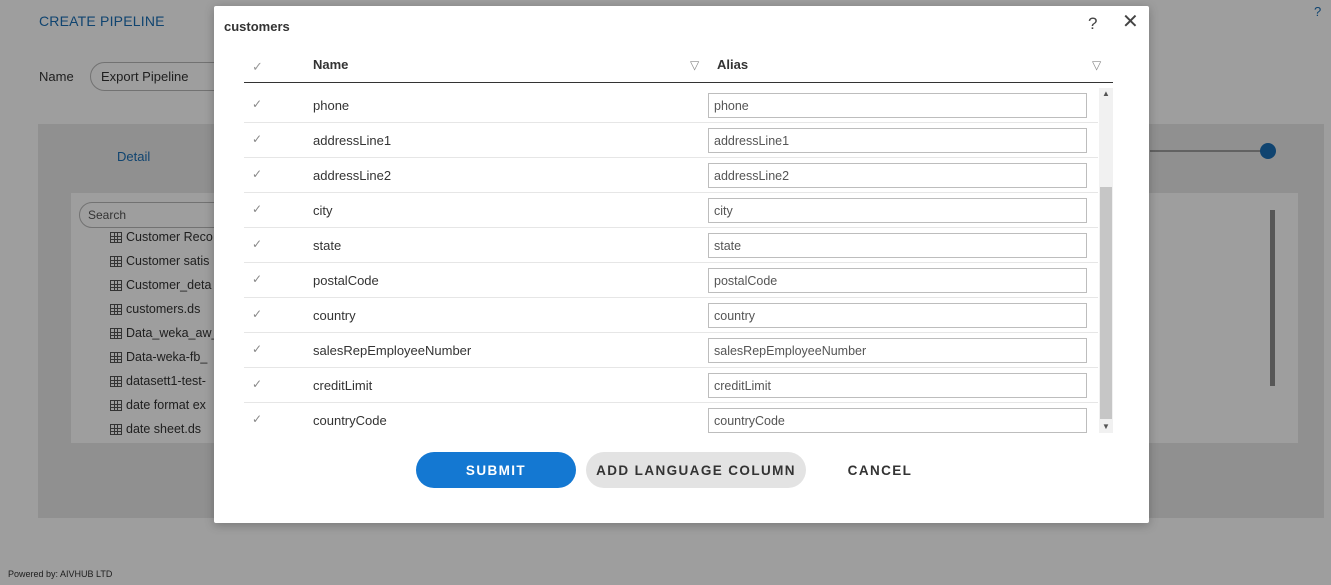 This screenshot has height=585, width=1331. What do you see at coordinates (331, 105) in the screenshot?
I see `column-name: phone` at bounding box center [331, 105].